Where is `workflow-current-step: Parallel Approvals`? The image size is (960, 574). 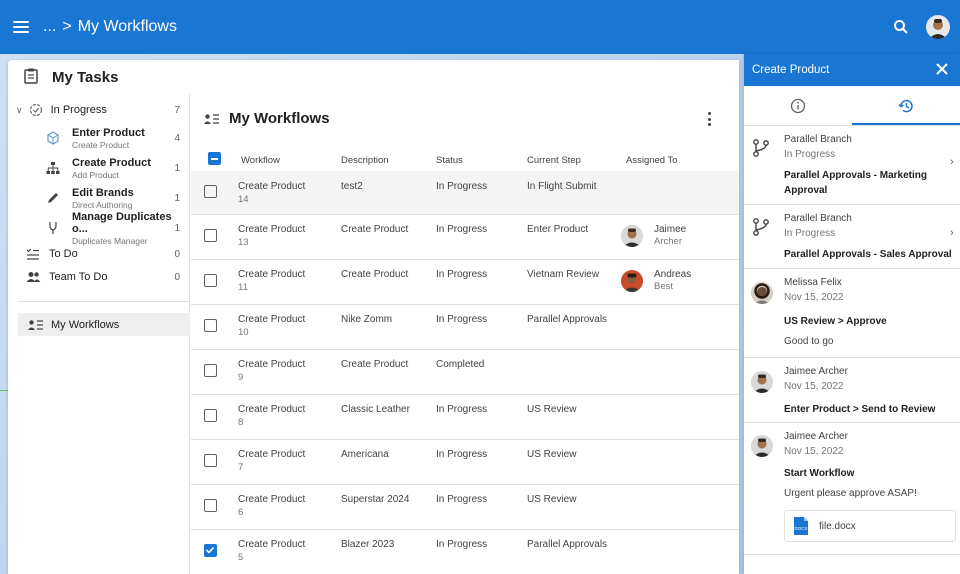
workflow-current-step: Parallel Approvals is located at coordinates (567, 544).